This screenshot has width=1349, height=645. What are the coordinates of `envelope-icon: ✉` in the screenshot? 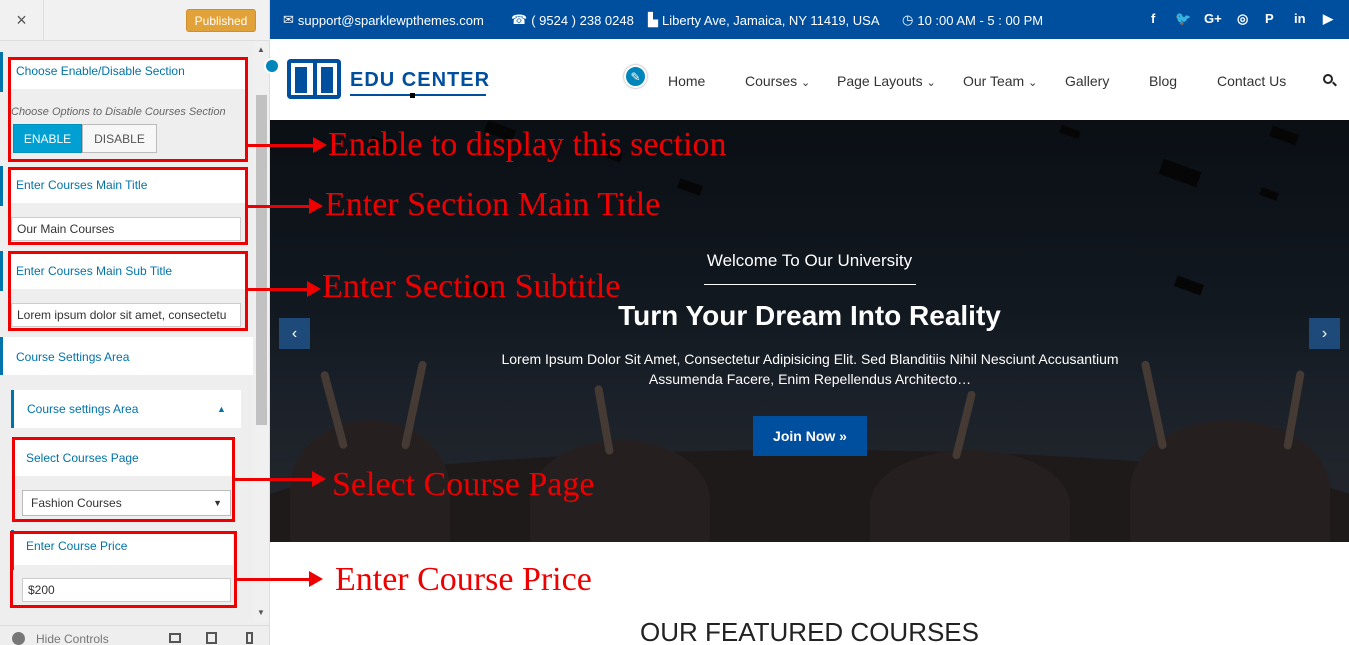 It's located at (288, 19).